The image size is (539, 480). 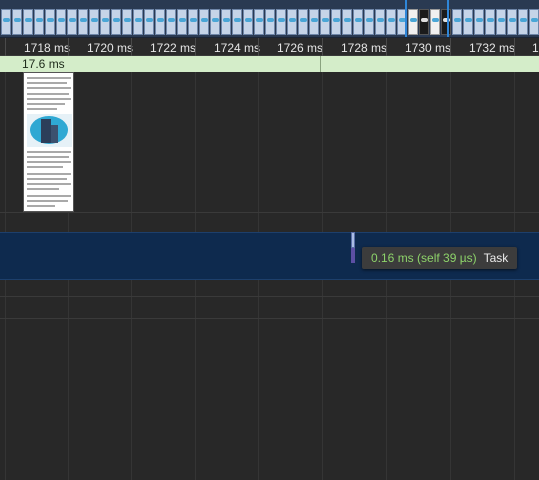 What do you see at coordinates (353, 255) in the screenshot?
I see `task-subevent` at bounding box center [353, 255].